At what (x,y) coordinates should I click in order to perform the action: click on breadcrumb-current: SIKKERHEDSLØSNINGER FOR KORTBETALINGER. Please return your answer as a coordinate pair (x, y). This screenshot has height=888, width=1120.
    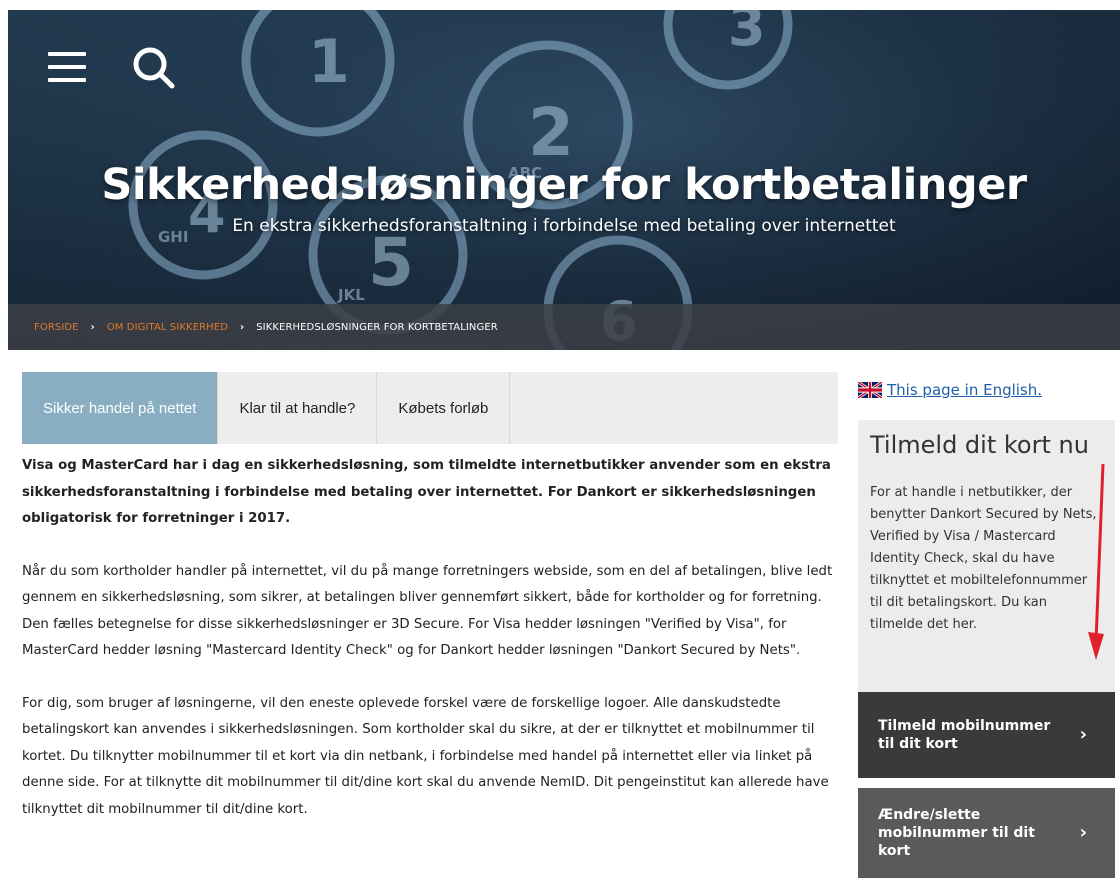
    Looking at the image, I should click on (377, 327).